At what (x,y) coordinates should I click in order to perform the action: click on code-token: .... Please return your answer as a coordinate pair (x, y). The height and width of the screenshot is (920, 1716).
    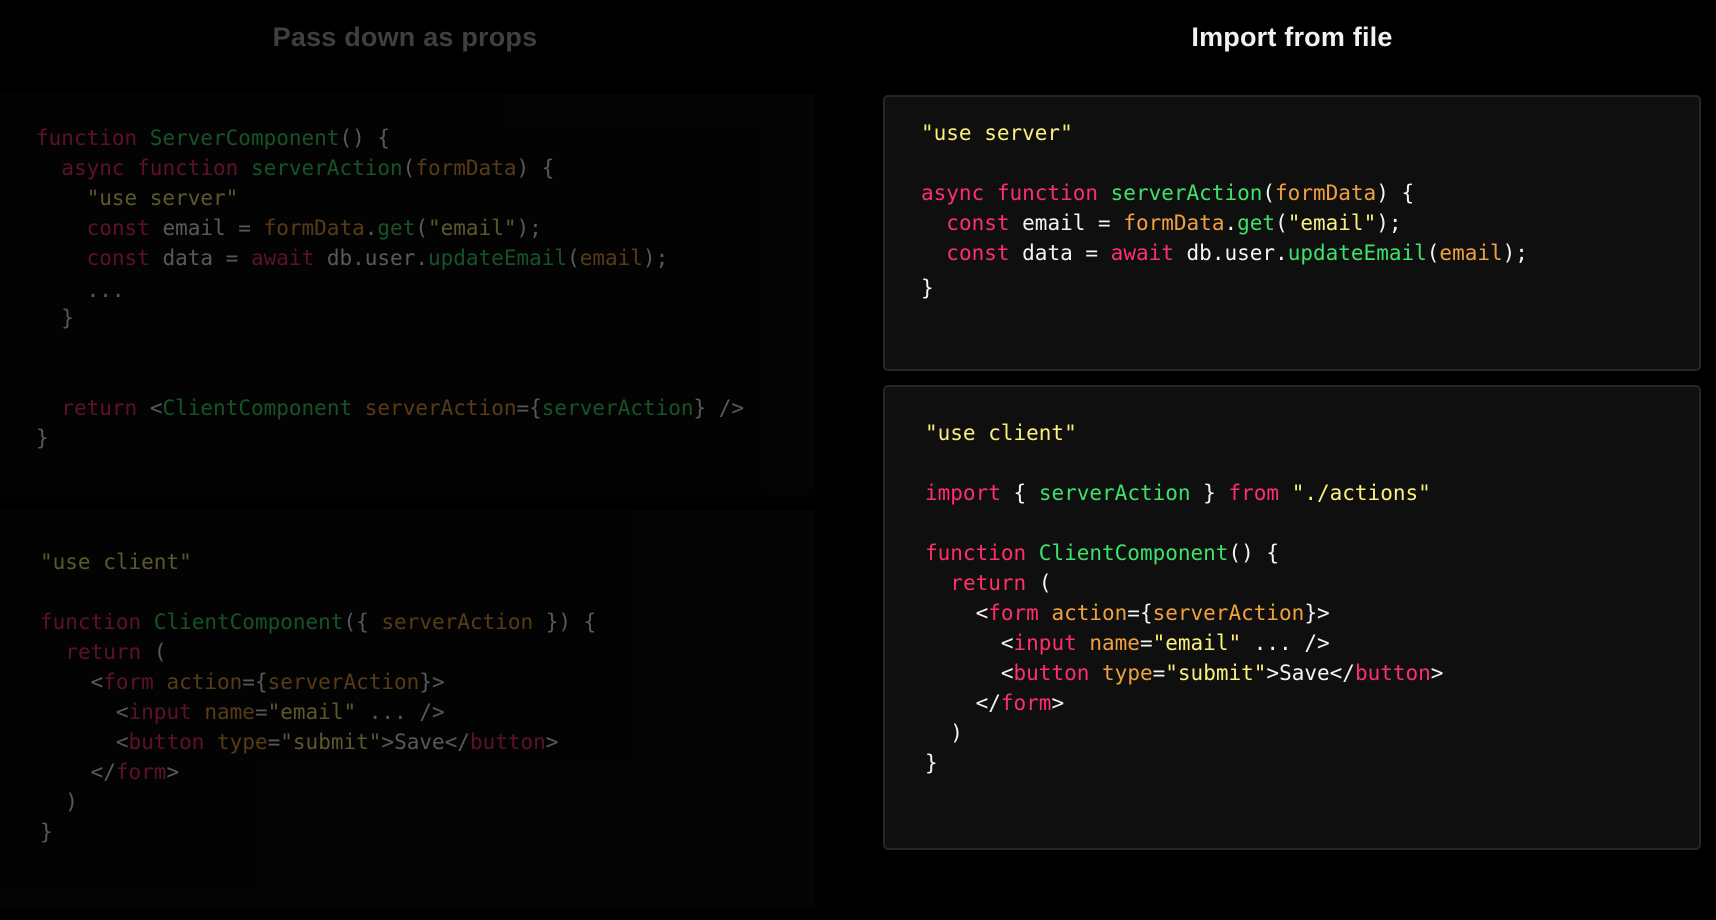
    Looking at the image, I should click on (80, 290).